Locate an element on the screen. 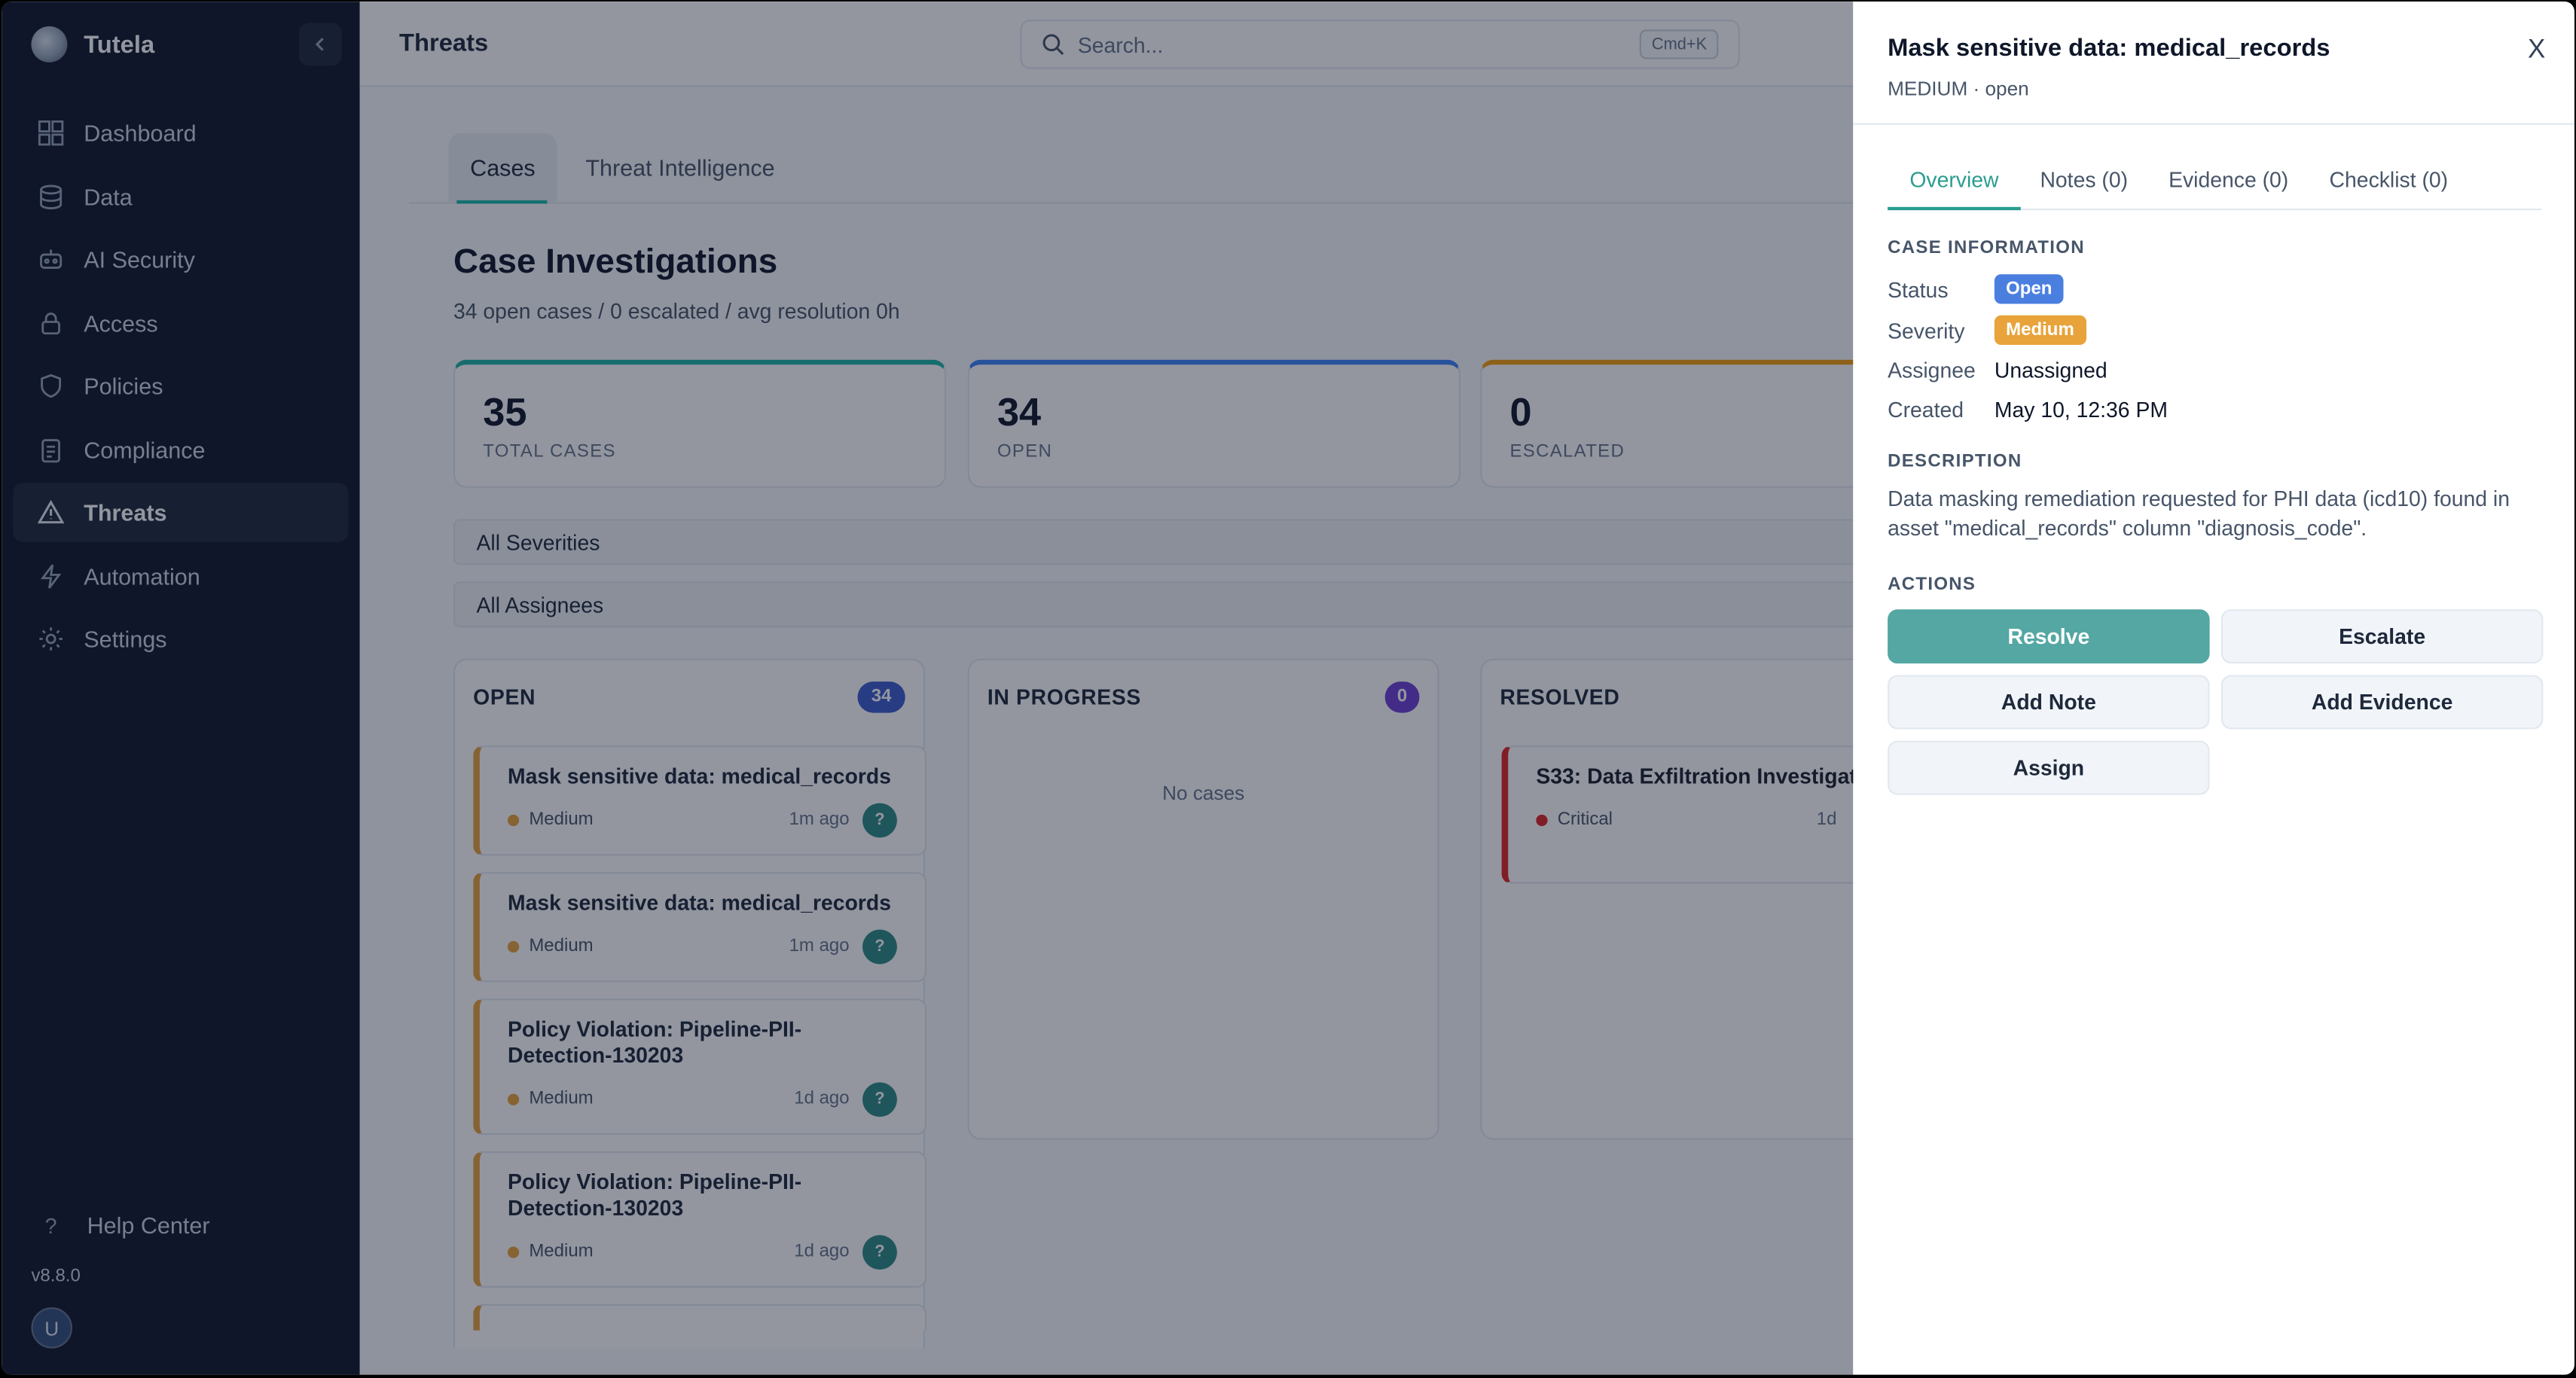  tab-notes: Notes (0) is located at coordinates (2084, 179).